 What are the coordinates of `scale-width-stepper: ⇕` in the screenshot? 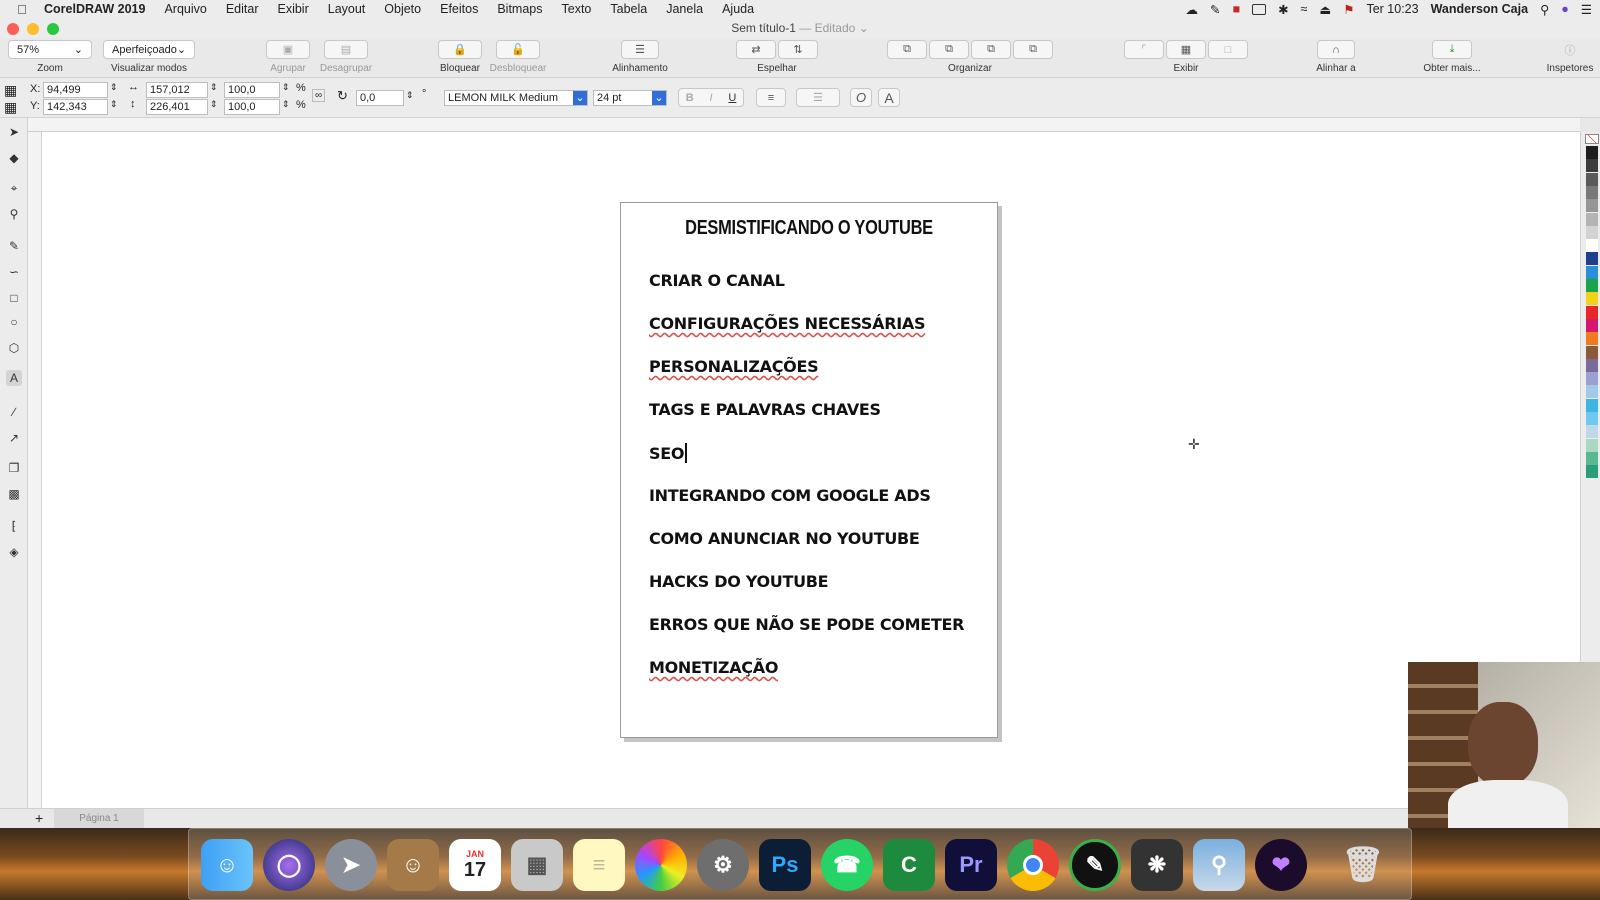 It's located at (286, 87).